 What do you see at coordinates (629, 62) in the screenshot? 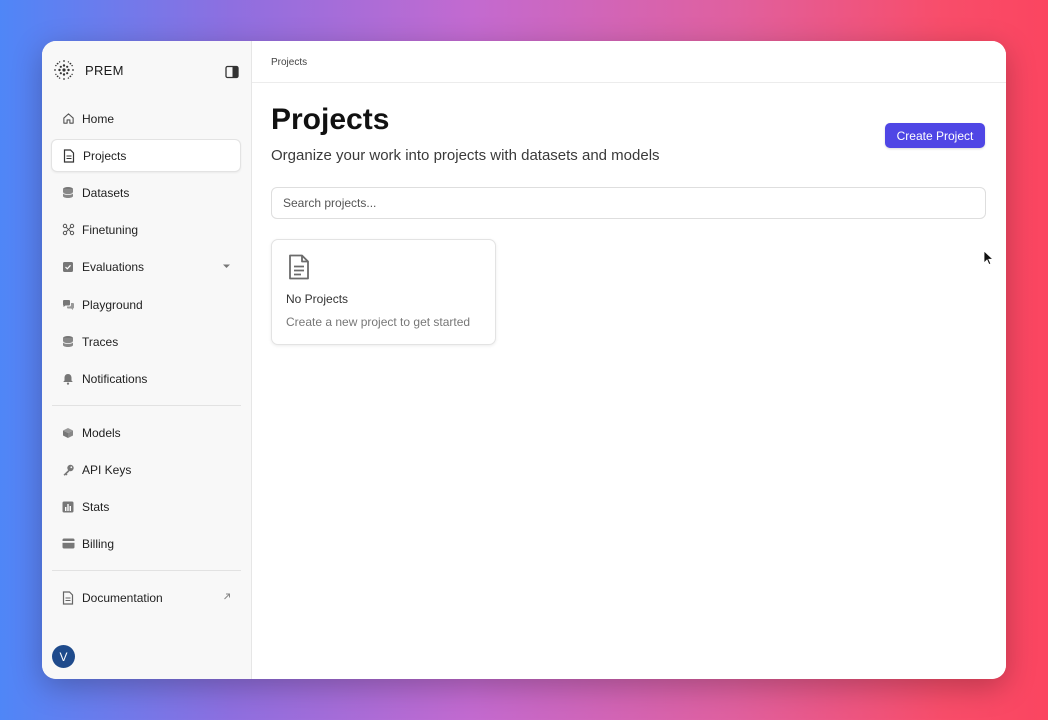
I see `top-bar: Projects` at bounding box center [629, 62].